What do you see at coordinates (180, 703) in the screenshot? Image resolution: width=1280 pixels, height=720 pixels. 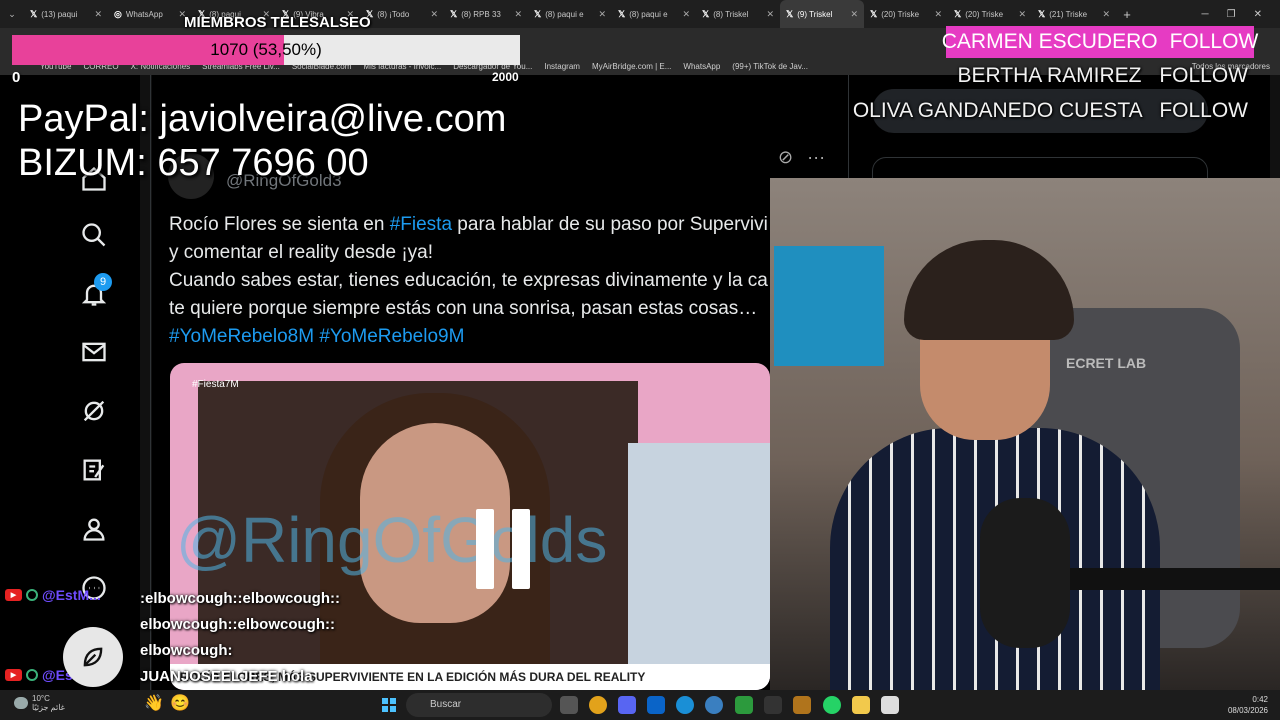 I see `smile-icon: 😊` at bounding box center [180, 703].